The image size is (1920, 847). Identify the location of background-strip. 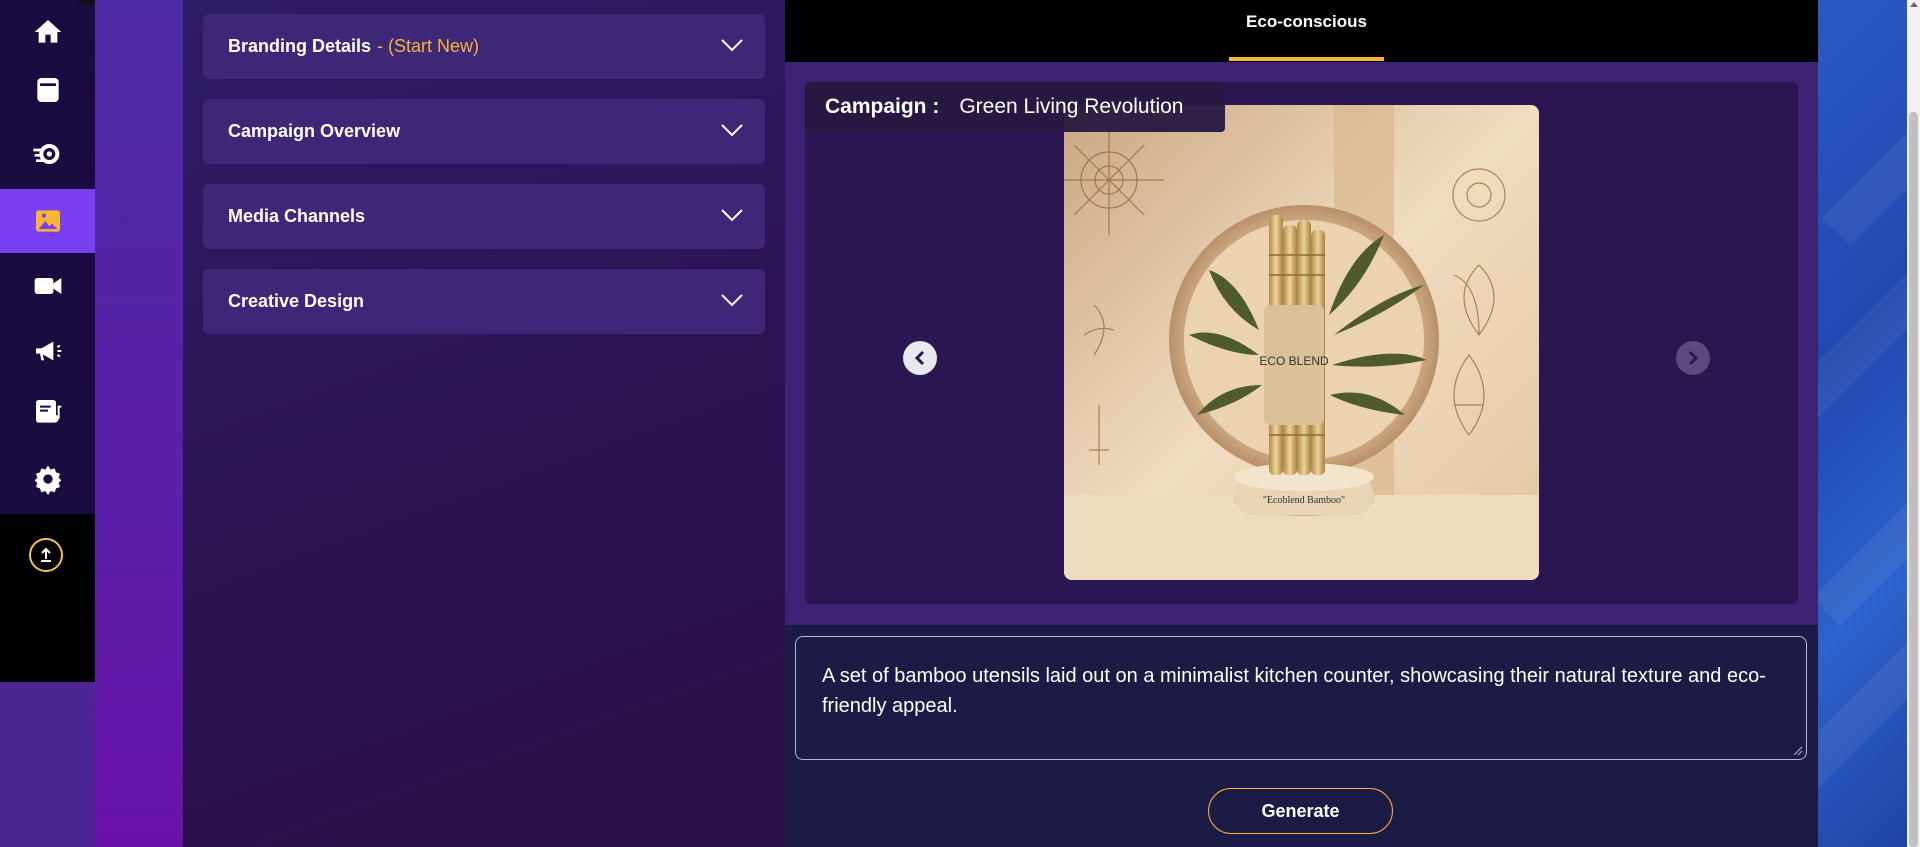
(139, 423).